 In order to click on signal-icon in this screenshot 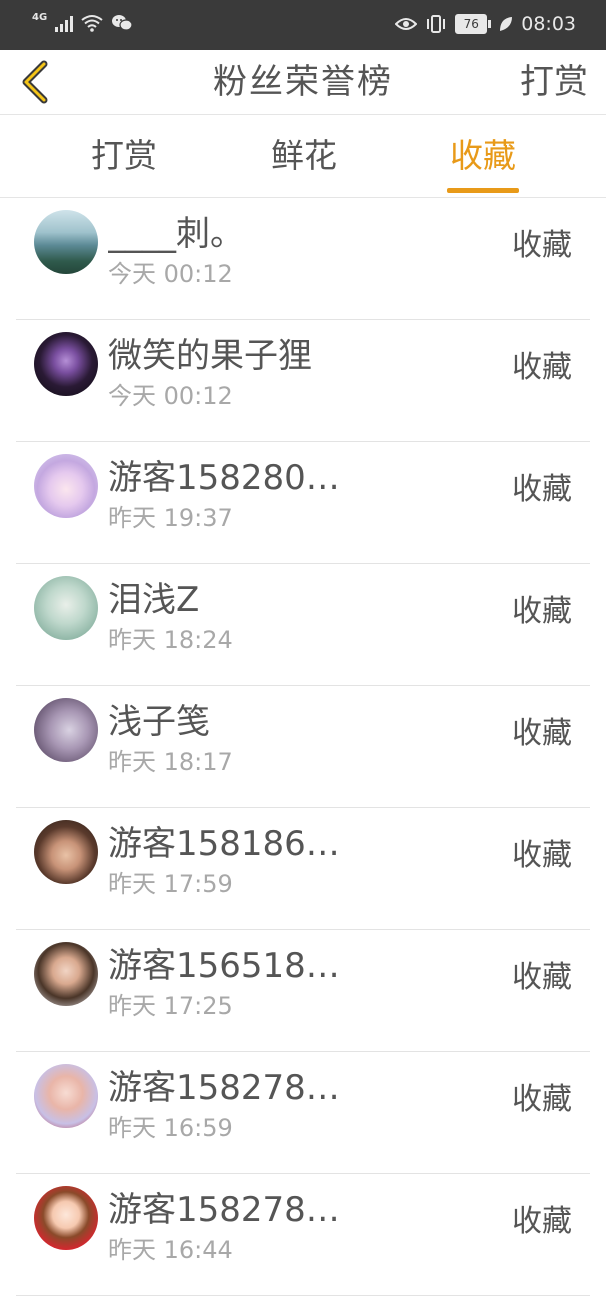, I will do `click(64, 23)`.